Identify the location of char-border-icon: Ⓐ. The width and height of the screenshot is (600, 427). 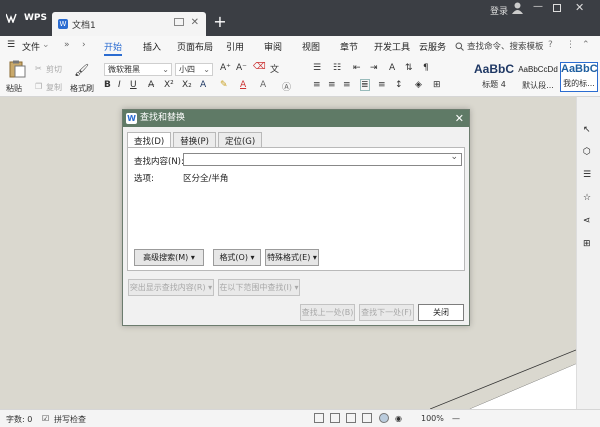
(286, 86).